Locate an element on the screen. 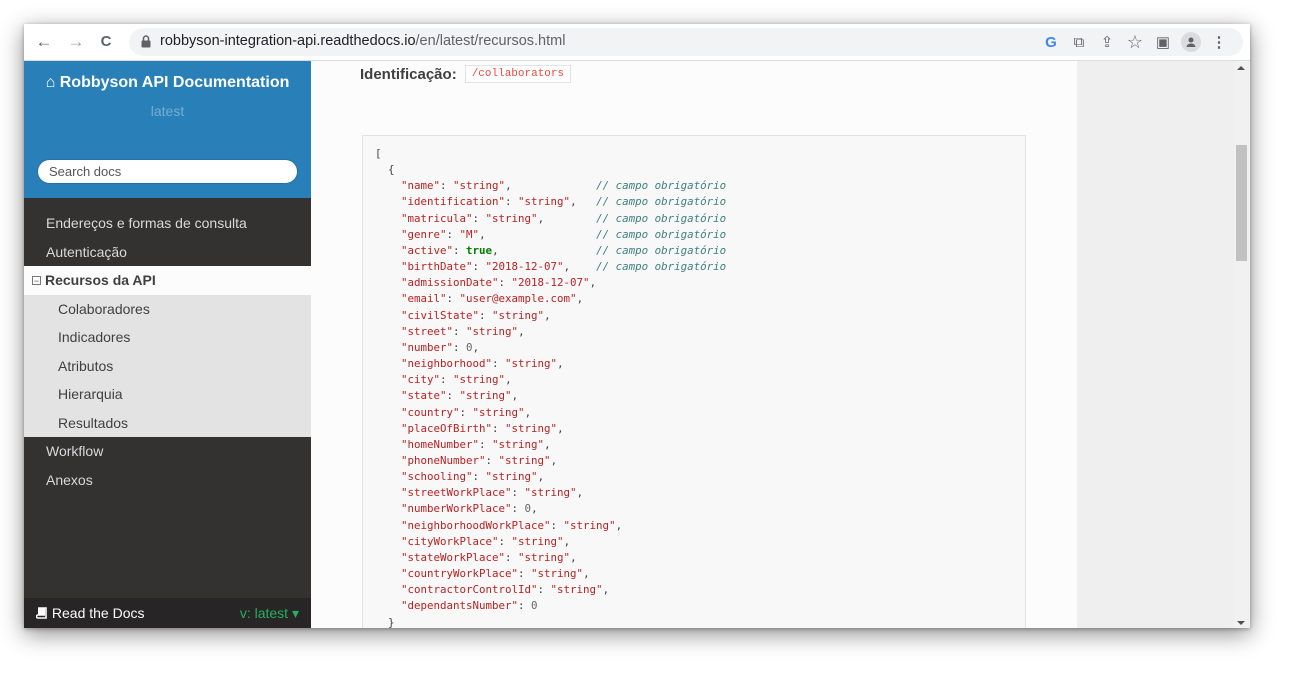 This screenshot has height=677, width=1298. json-key: "number" is located at coordinates (427, 347).